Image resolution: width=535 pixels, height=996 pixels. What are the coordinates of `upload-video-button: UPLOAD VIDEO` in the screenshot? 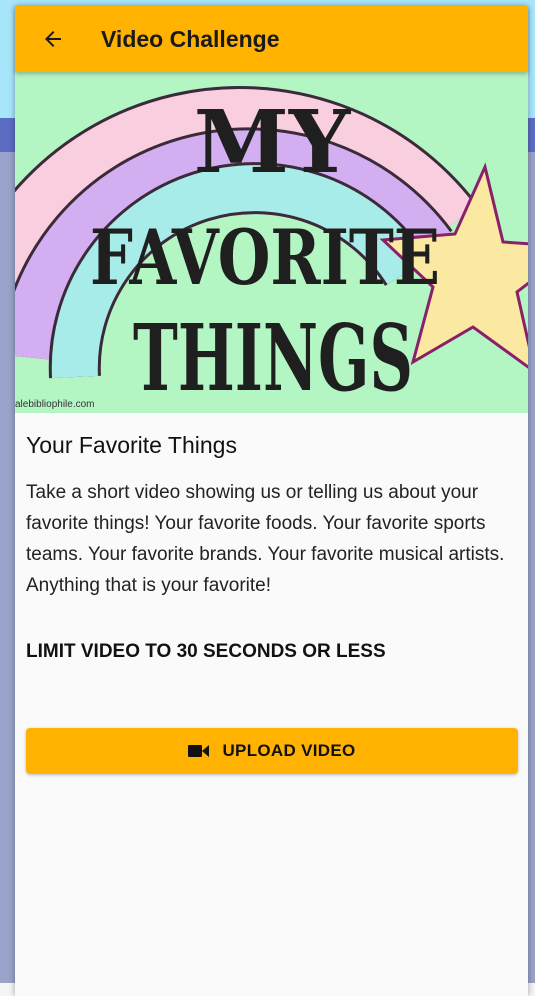 It's located at (272, 751).